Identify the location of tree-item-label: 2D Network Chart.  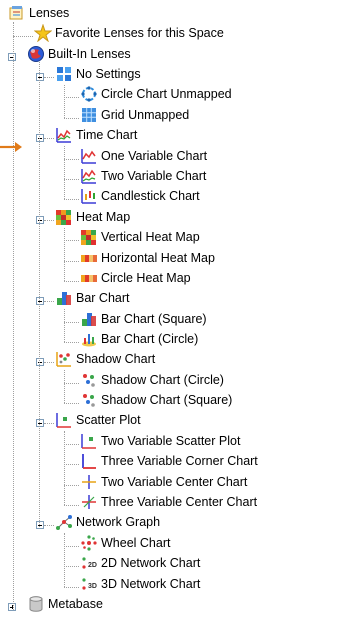
(151, 563).